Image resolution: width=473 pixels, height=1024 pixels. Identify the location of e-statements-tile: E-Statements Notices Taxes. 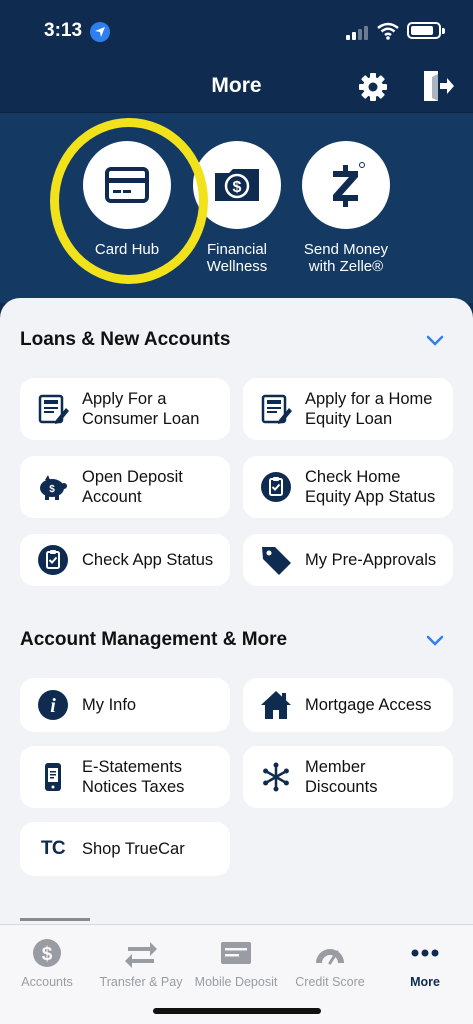
(125, 777).